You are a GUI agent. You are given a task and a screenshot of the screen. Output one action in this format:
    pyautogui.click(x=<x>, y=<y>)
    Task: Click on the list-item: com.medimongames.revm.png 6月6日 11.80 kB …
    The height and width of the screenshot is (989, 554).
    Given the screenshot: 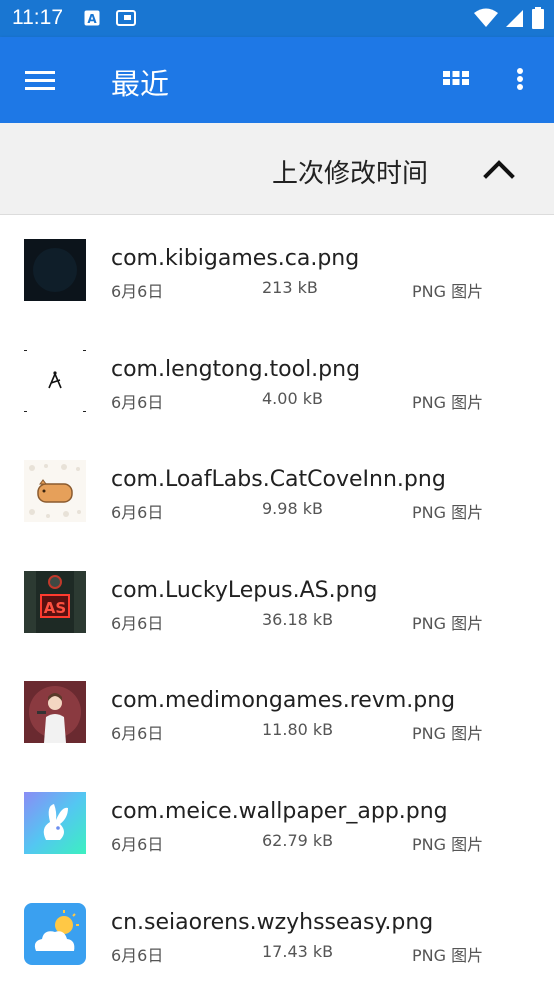 What is the action you would take?
    pyautogui.click(x=277, y=712)
    